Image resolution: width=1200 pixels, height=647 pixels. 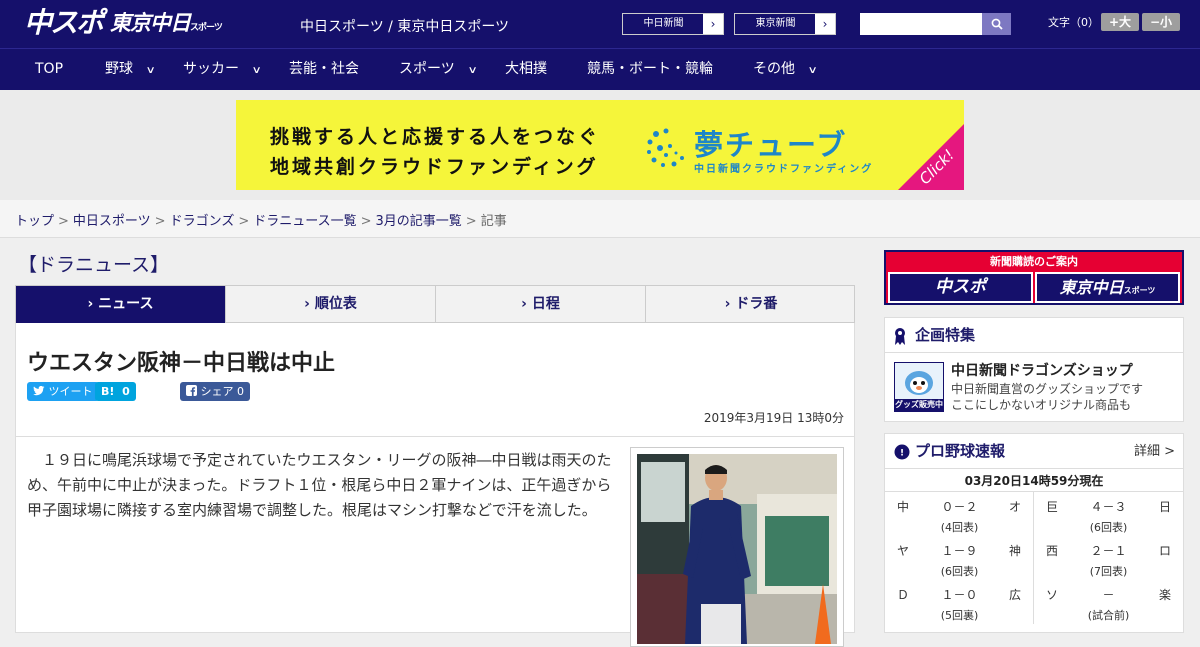 What do you see at coordinates (1042, 370) in the screenshot?
I see `shop-title: 中日新聞ドラゴンズショップ` at bounding box center [1042, 370].